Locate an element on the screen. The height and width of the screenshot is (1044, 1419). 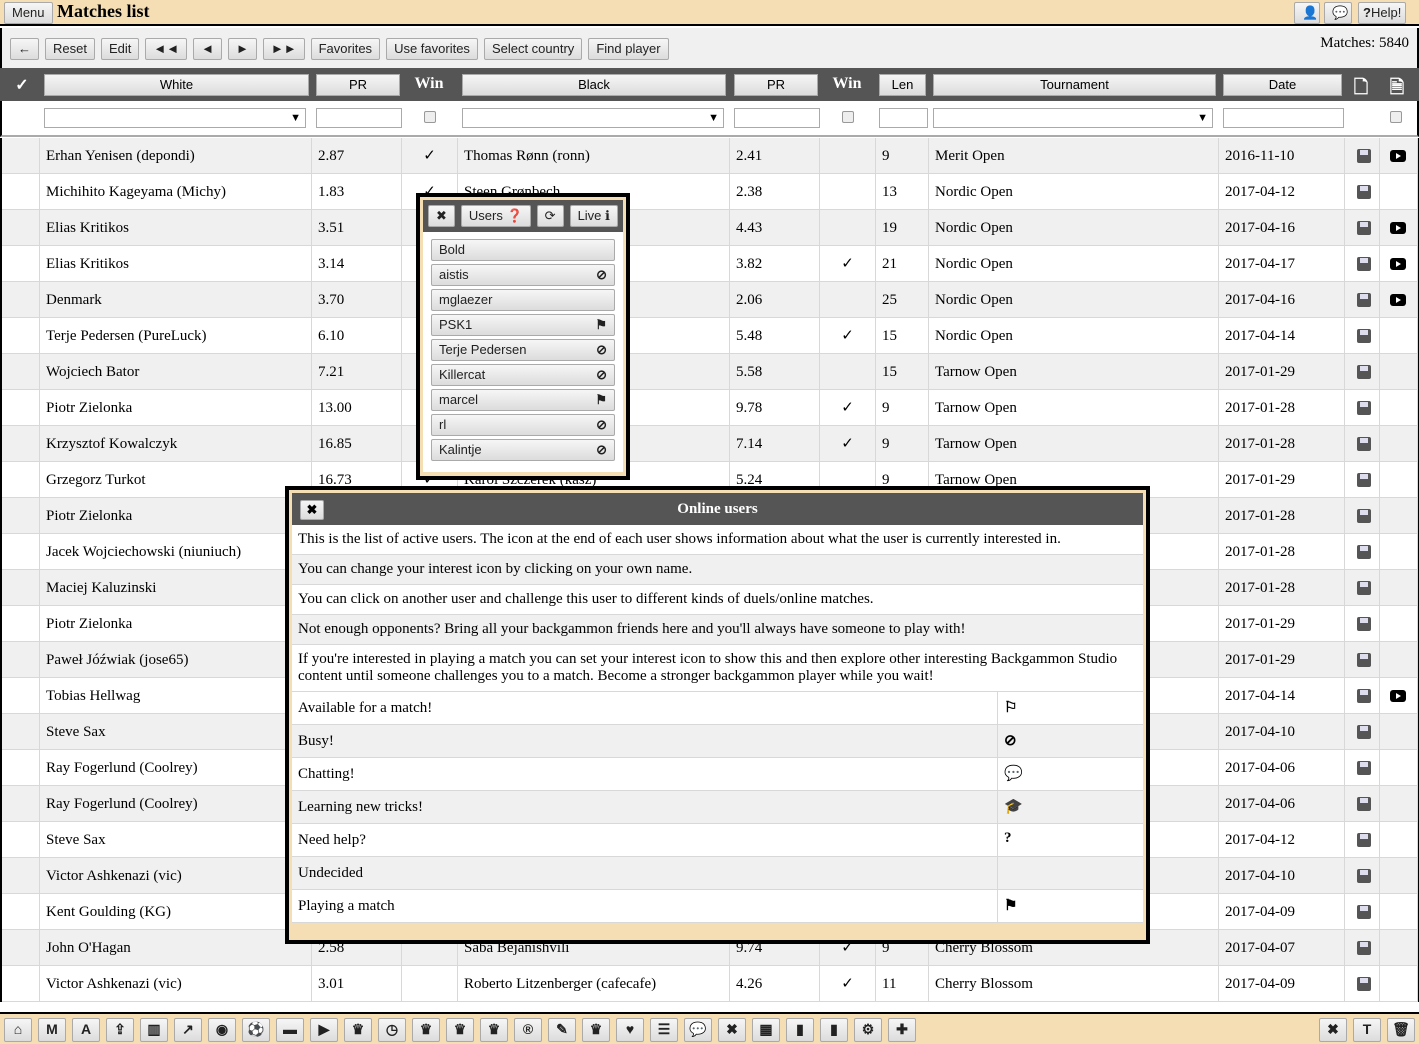
user-item: marcel ⚑ is located at coordinates (523, 400).